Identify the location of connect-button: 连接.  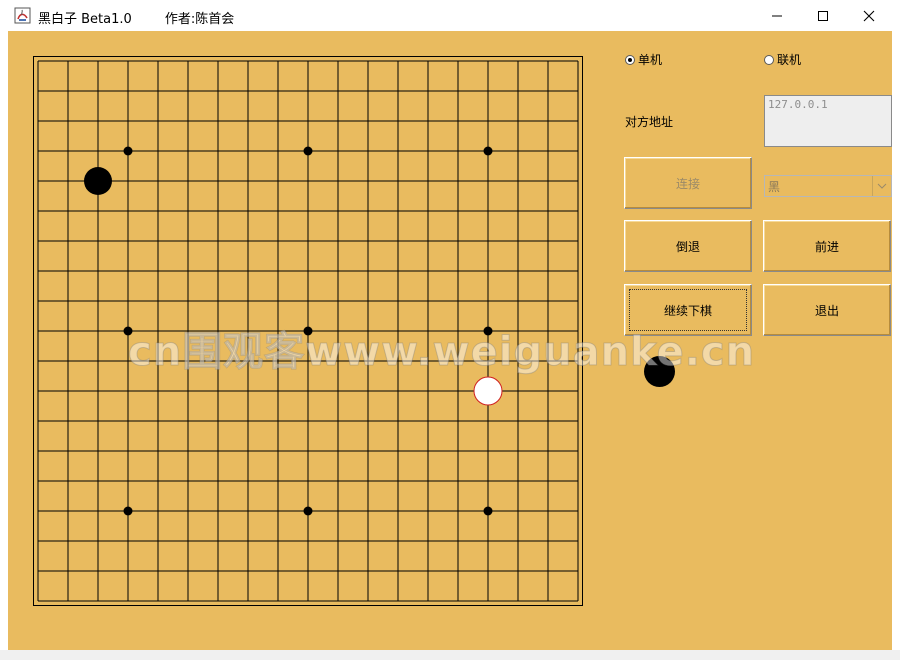
(688, 183).